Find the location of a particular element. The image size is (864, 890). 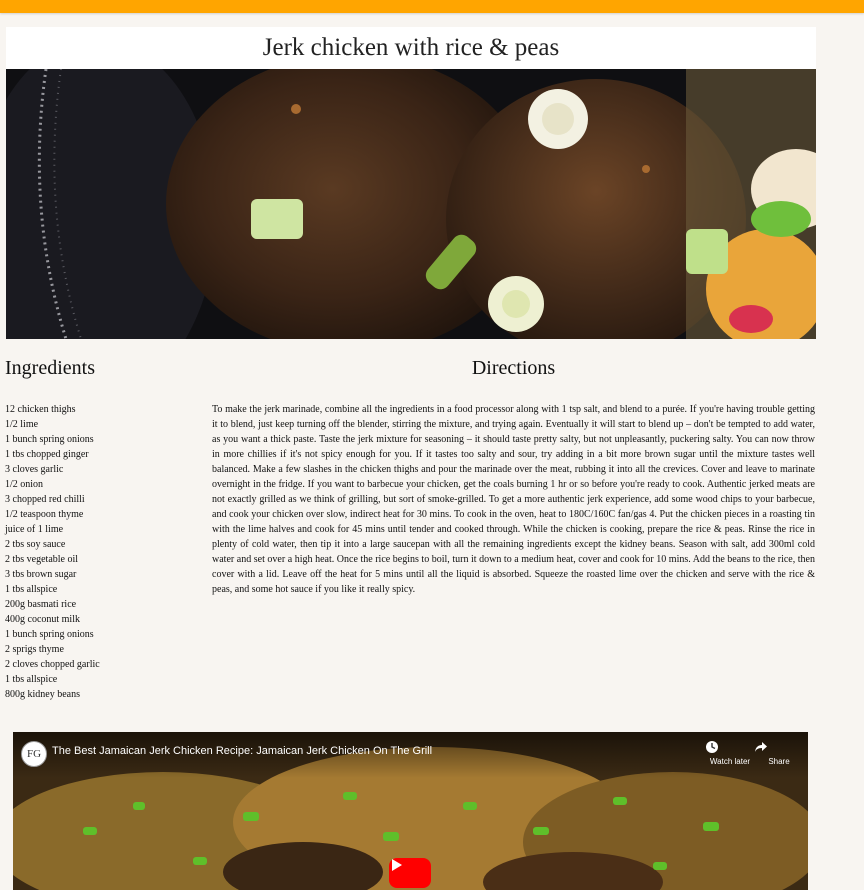

channel-avatar: FG is located at coordinates (34, 754).